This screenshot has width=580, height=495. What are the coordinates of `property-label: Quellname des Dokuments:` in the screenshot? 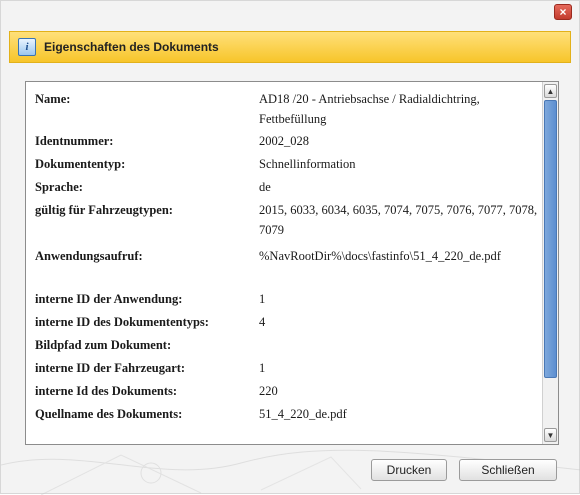 It's located at (109, 414).